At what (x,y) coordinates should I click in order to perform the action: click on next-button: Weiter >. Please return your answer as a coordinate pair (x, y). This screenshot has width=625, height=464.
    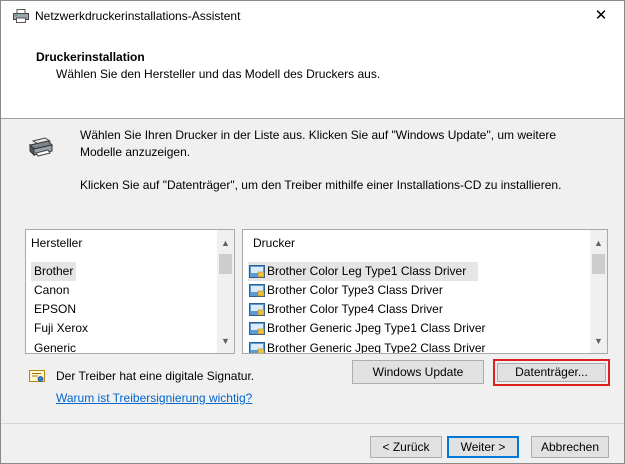
    Looking at the image, I should click on (483, 447).